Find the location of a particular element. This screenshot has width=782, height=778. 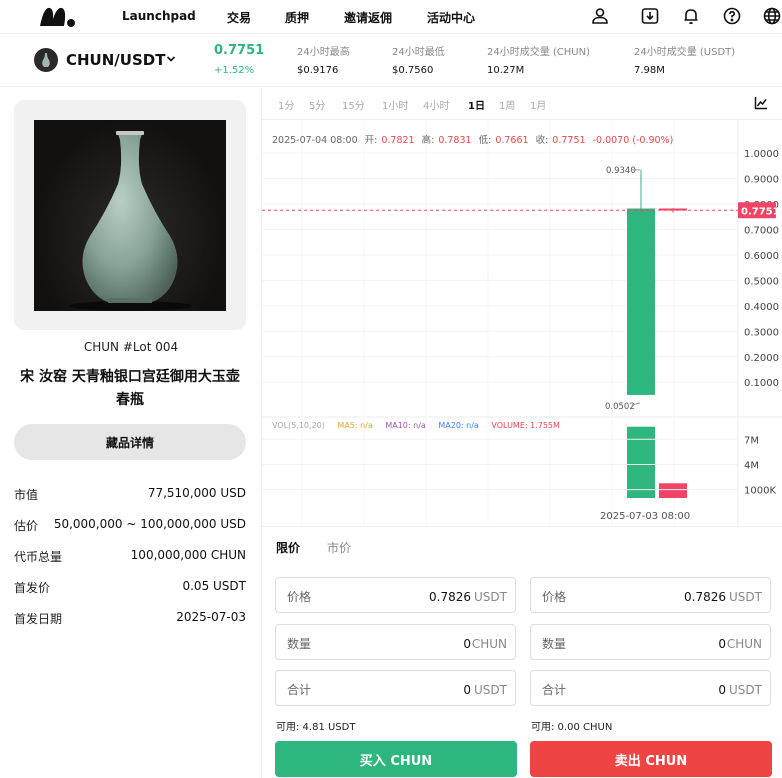

tab-4h: 4小时 is located at coordinates (436, 104).